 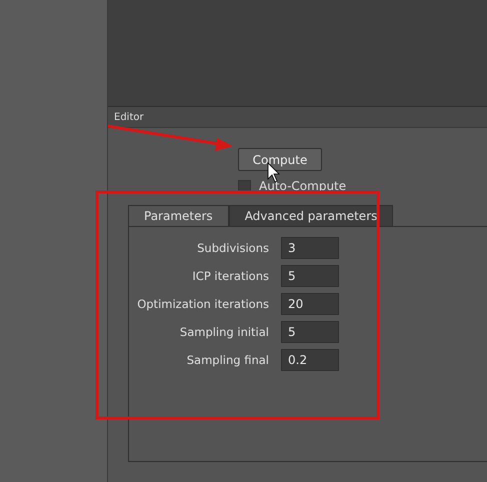 I want to click on parameter-label: Sampling final, so click(x=227, y=360).